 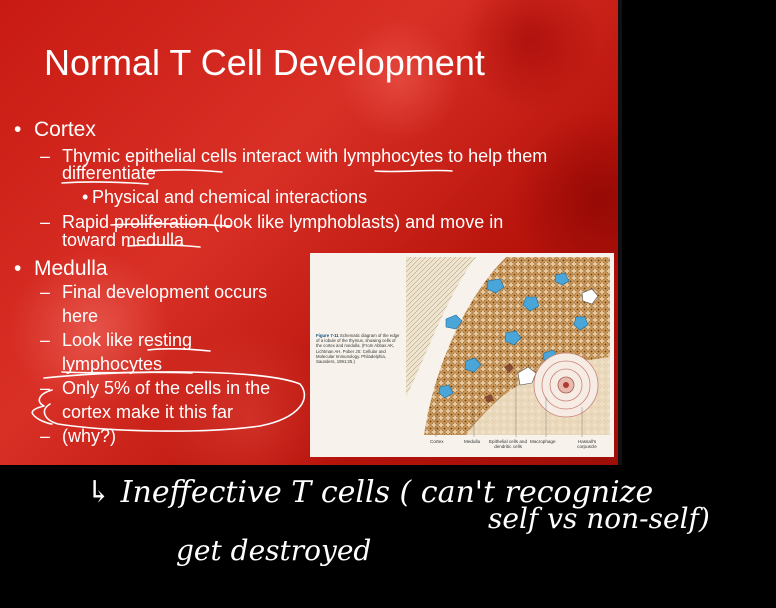 What do you see at coordinates (273, 550) in the screenshot?
I see `ink-line-destroyed: get destroyed` at bounding box center [273, 550].